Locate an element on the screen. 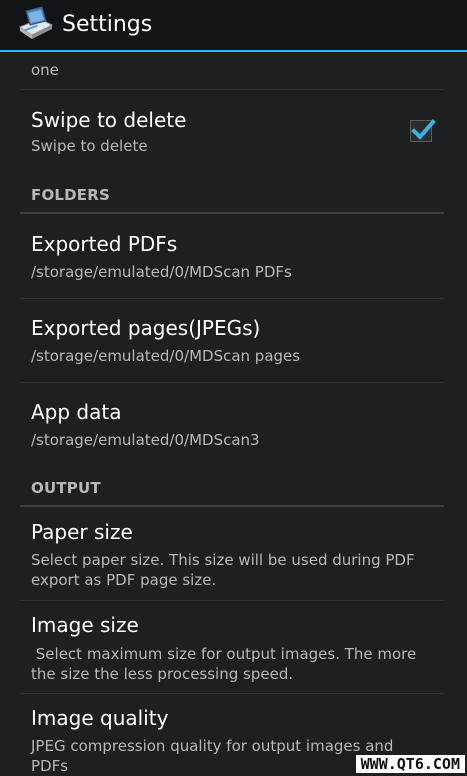  pref-summary: /storage/emulated/0/MDScan PDFs is located at coordinates (161, 272).